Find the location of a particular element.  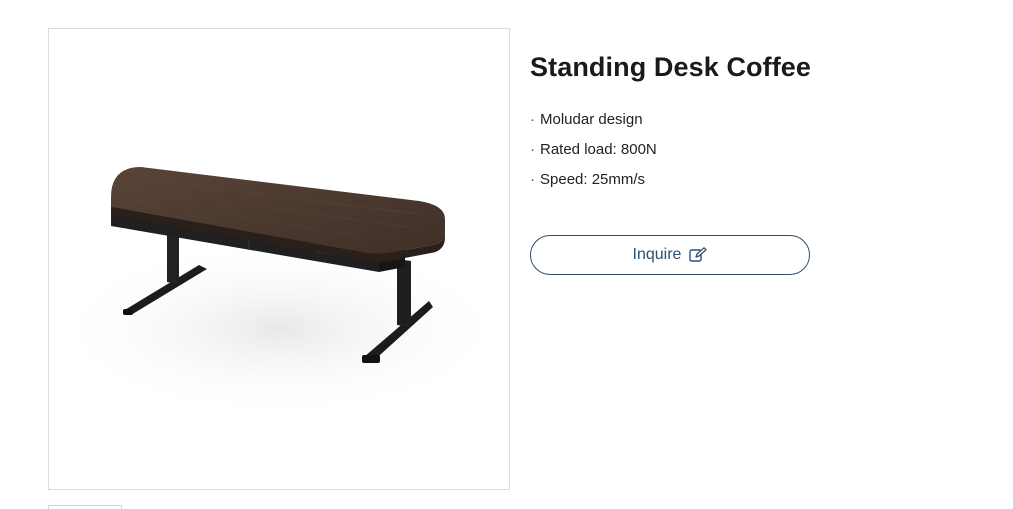

product-title: Standing Desk Coffee is located at coordinates (671, 67).